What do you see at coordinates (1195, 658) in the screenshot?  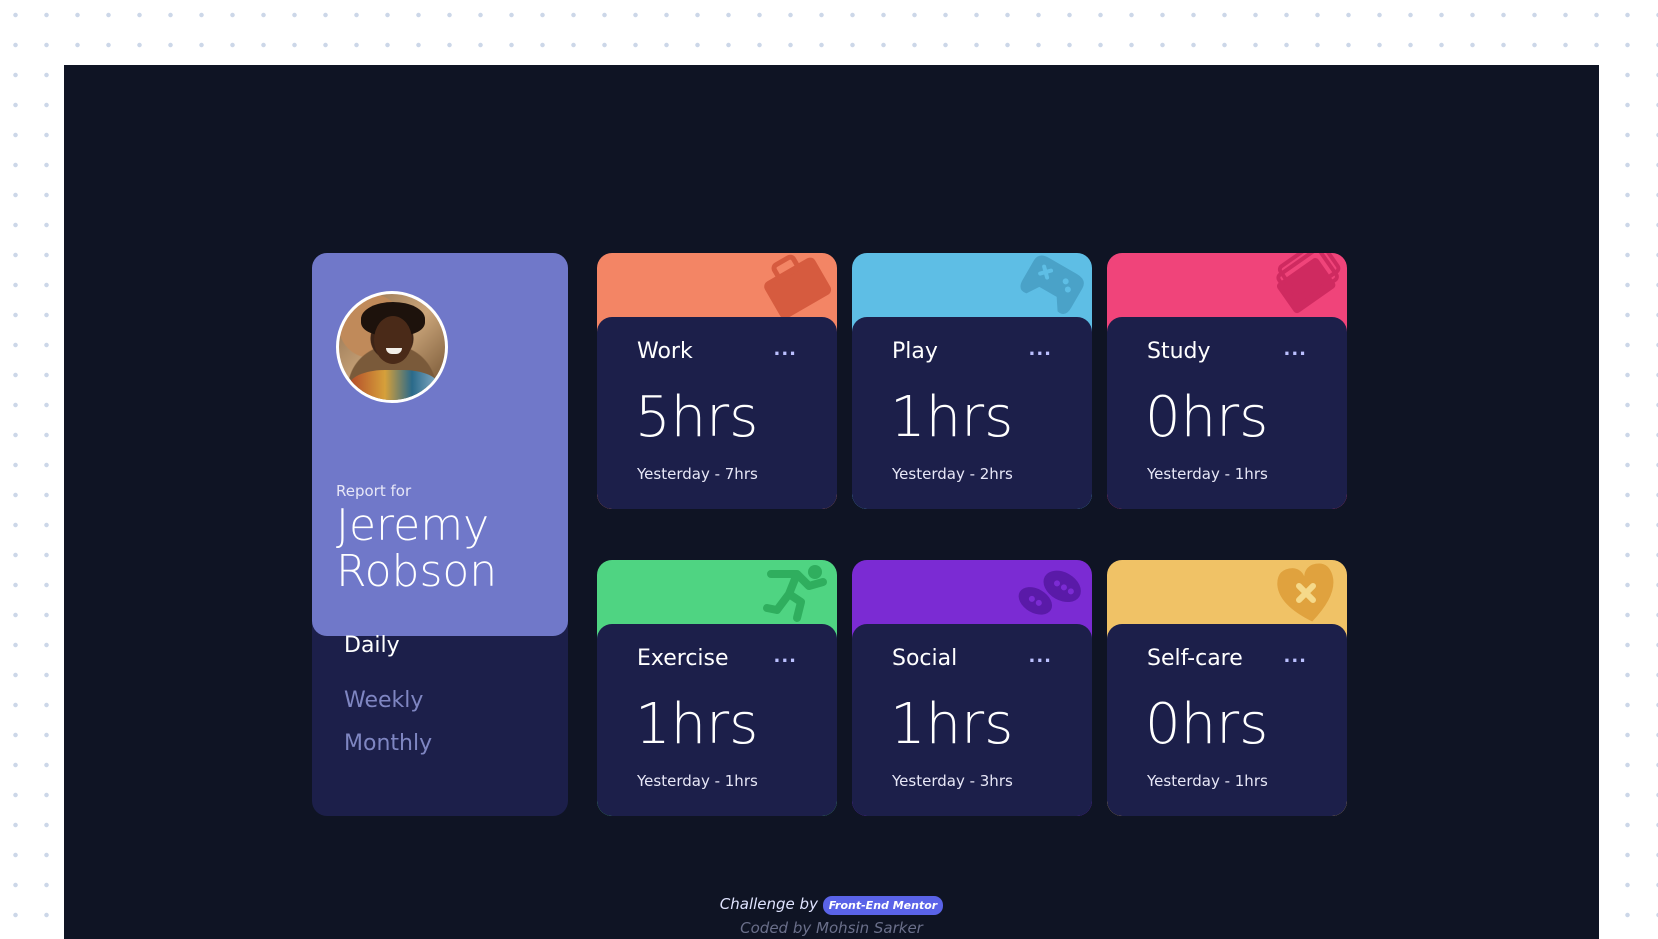 I see `card-title: Self-care` at bounding box center [1195, 658].